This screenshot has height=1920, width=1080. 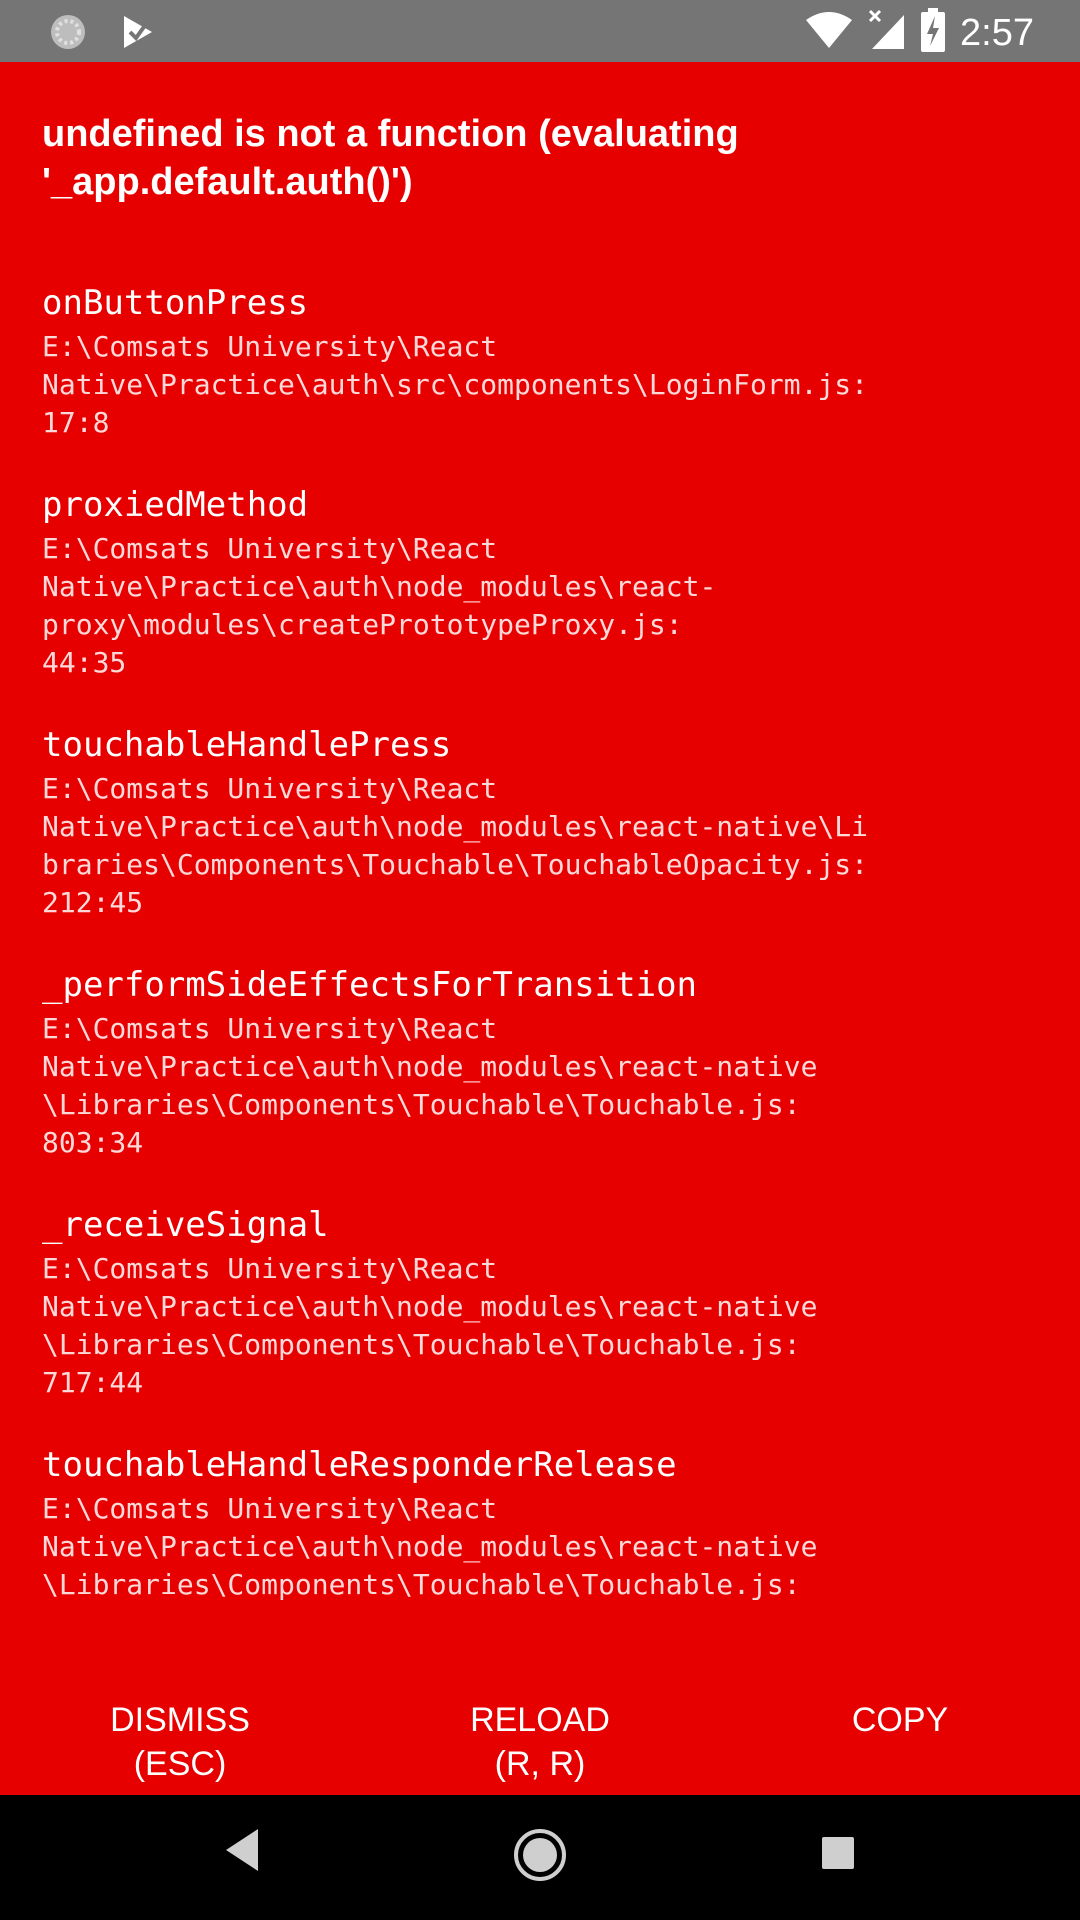 I want to click on status-bar-left, so click(x=103, y=34).